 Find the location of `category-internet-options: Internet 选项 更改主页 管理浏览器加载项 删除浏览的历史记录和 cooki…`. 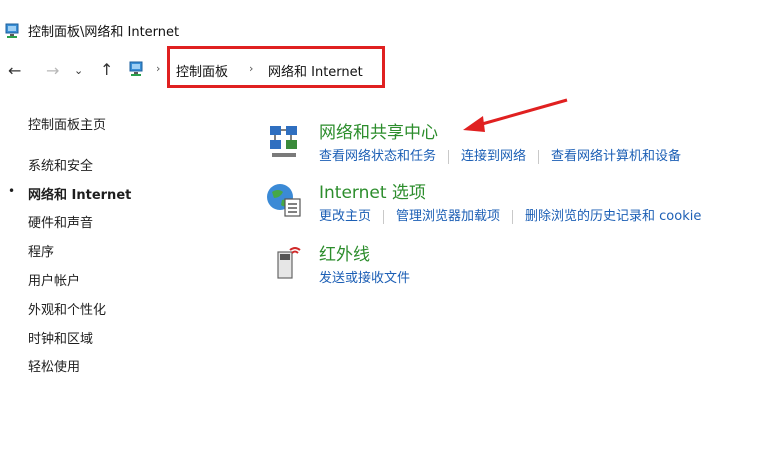

category-internet-options: Internet 选项 更改主页 管理浏览器加载项 删除浏览的历史记录和 cooki… is located at coordinates (512, 203).